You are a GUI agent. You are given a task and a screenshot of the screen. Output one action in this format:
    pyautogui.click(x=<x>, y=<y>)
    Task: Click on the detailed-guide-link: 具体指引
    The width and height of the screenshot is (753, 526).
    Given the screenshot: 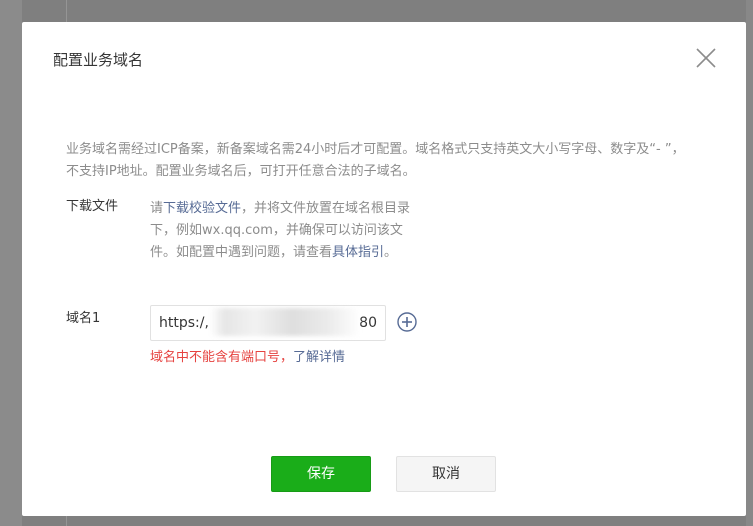 What is the action you would take?
    pyautogui.click(x=358, y=252)
    